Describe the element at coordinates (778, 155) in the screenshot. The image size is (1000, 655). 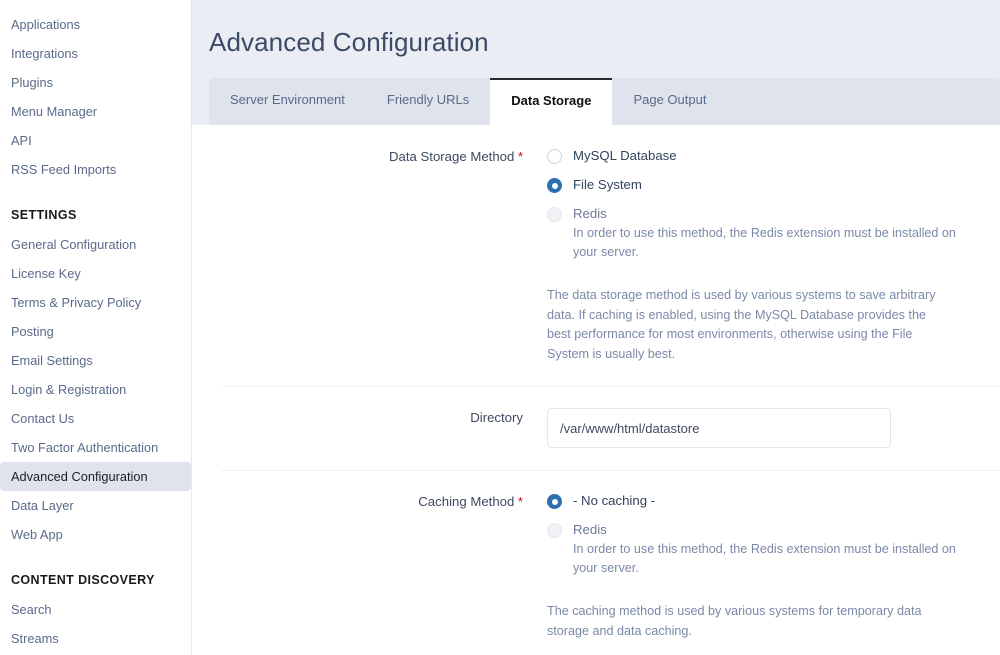
I see `radio-option-body: MySQL Database` at that location.